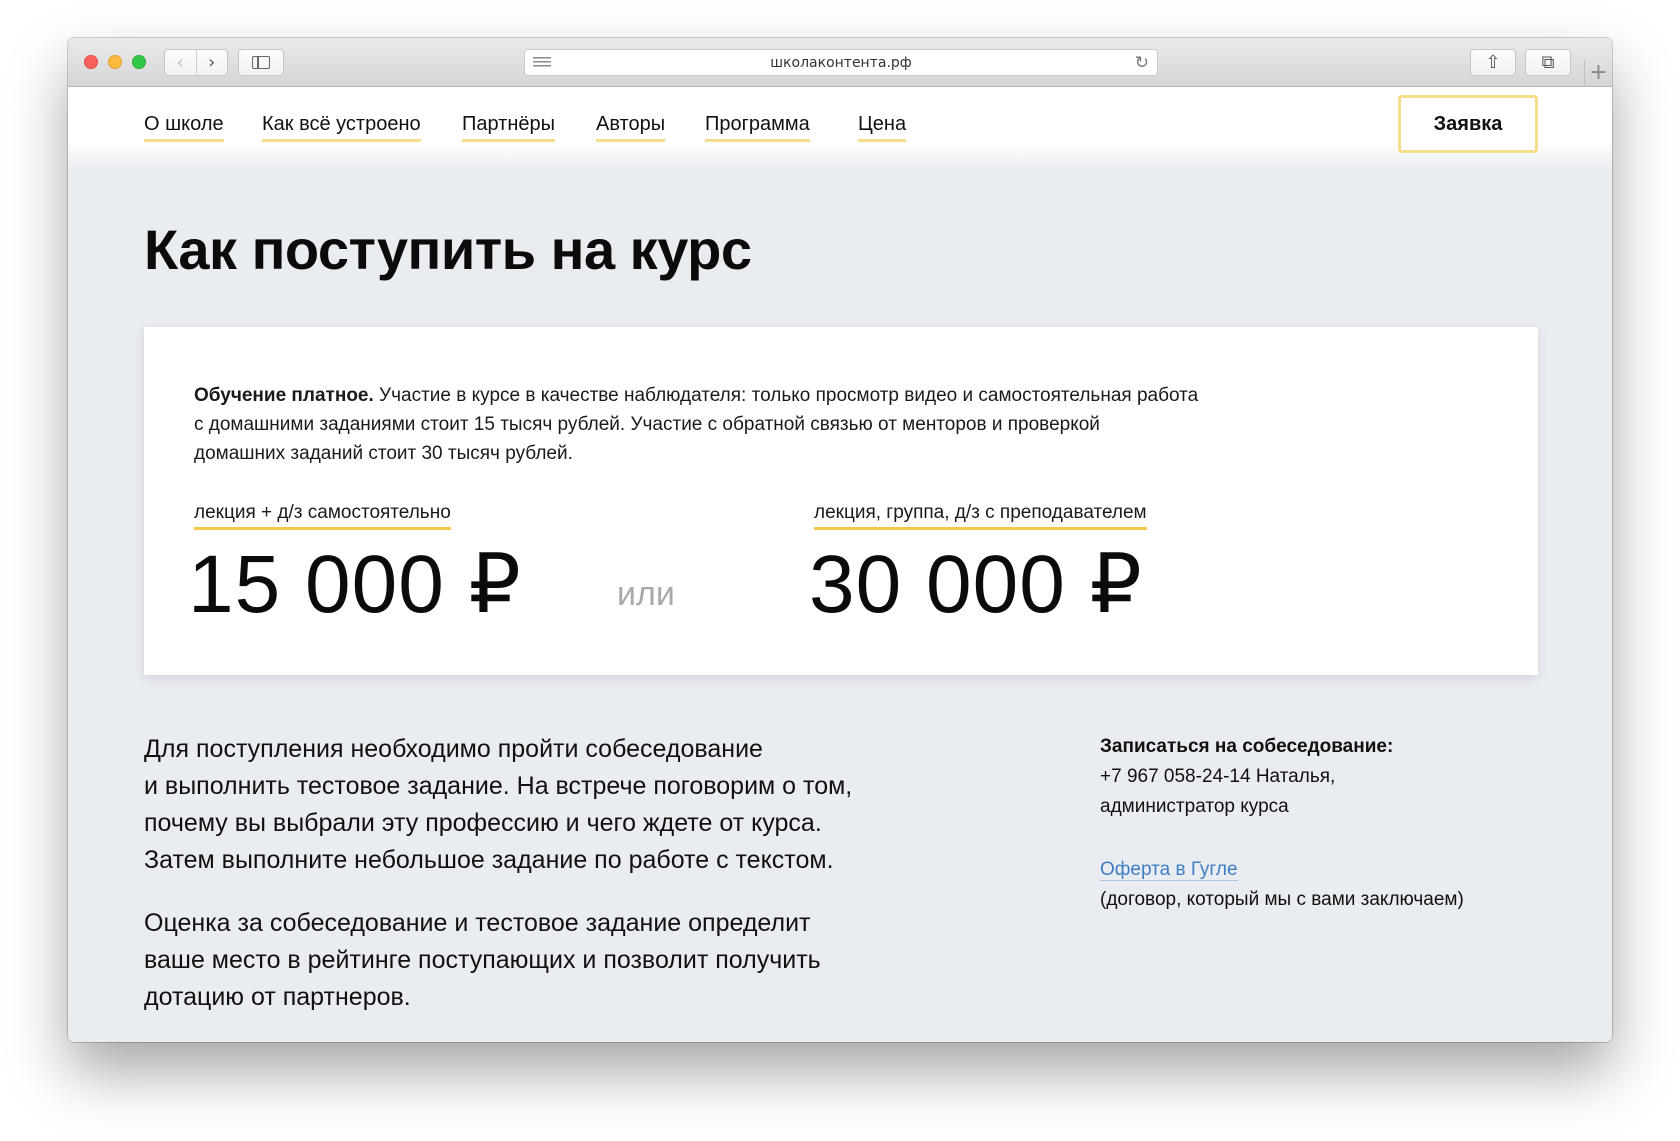  What do you see at coordinates (184, 127) in the screenshot?
I see `nav-link-about: О школе` at bounding box center [184, 127].